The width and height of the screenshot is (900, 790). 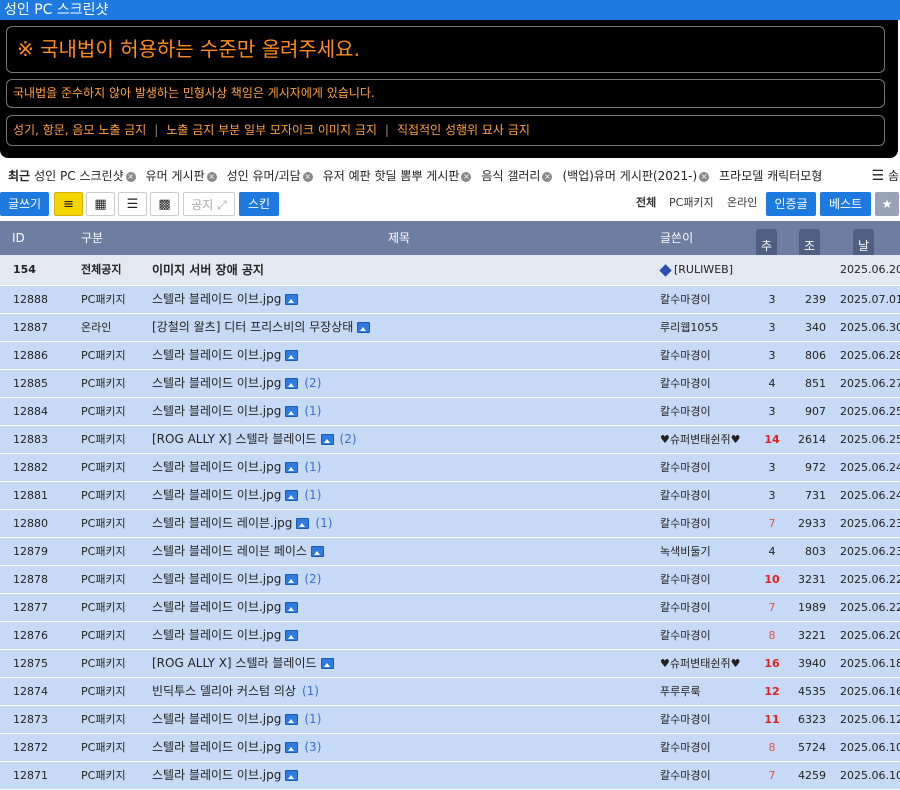 I want to click on recent-board-item: (백업)유머 게시판(2021-) ×, so click(x=636, y=176).